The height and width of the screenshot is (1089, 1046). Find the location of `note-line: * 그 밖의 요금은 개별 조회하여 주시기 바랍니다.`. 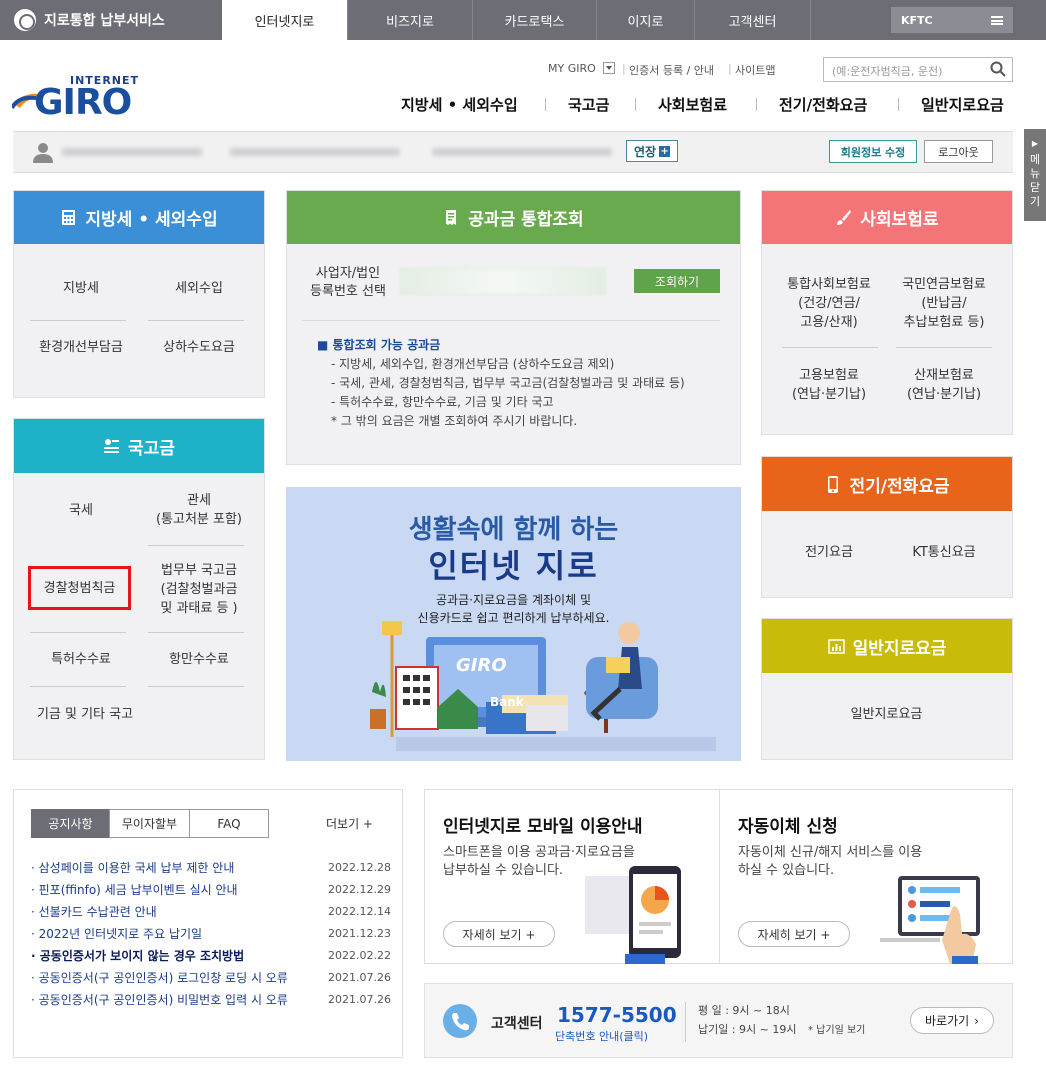

note-line: * 그 밖의 요금은 개별 조회하여 주시기 바랍니다. is located at coordinates (454, 421).